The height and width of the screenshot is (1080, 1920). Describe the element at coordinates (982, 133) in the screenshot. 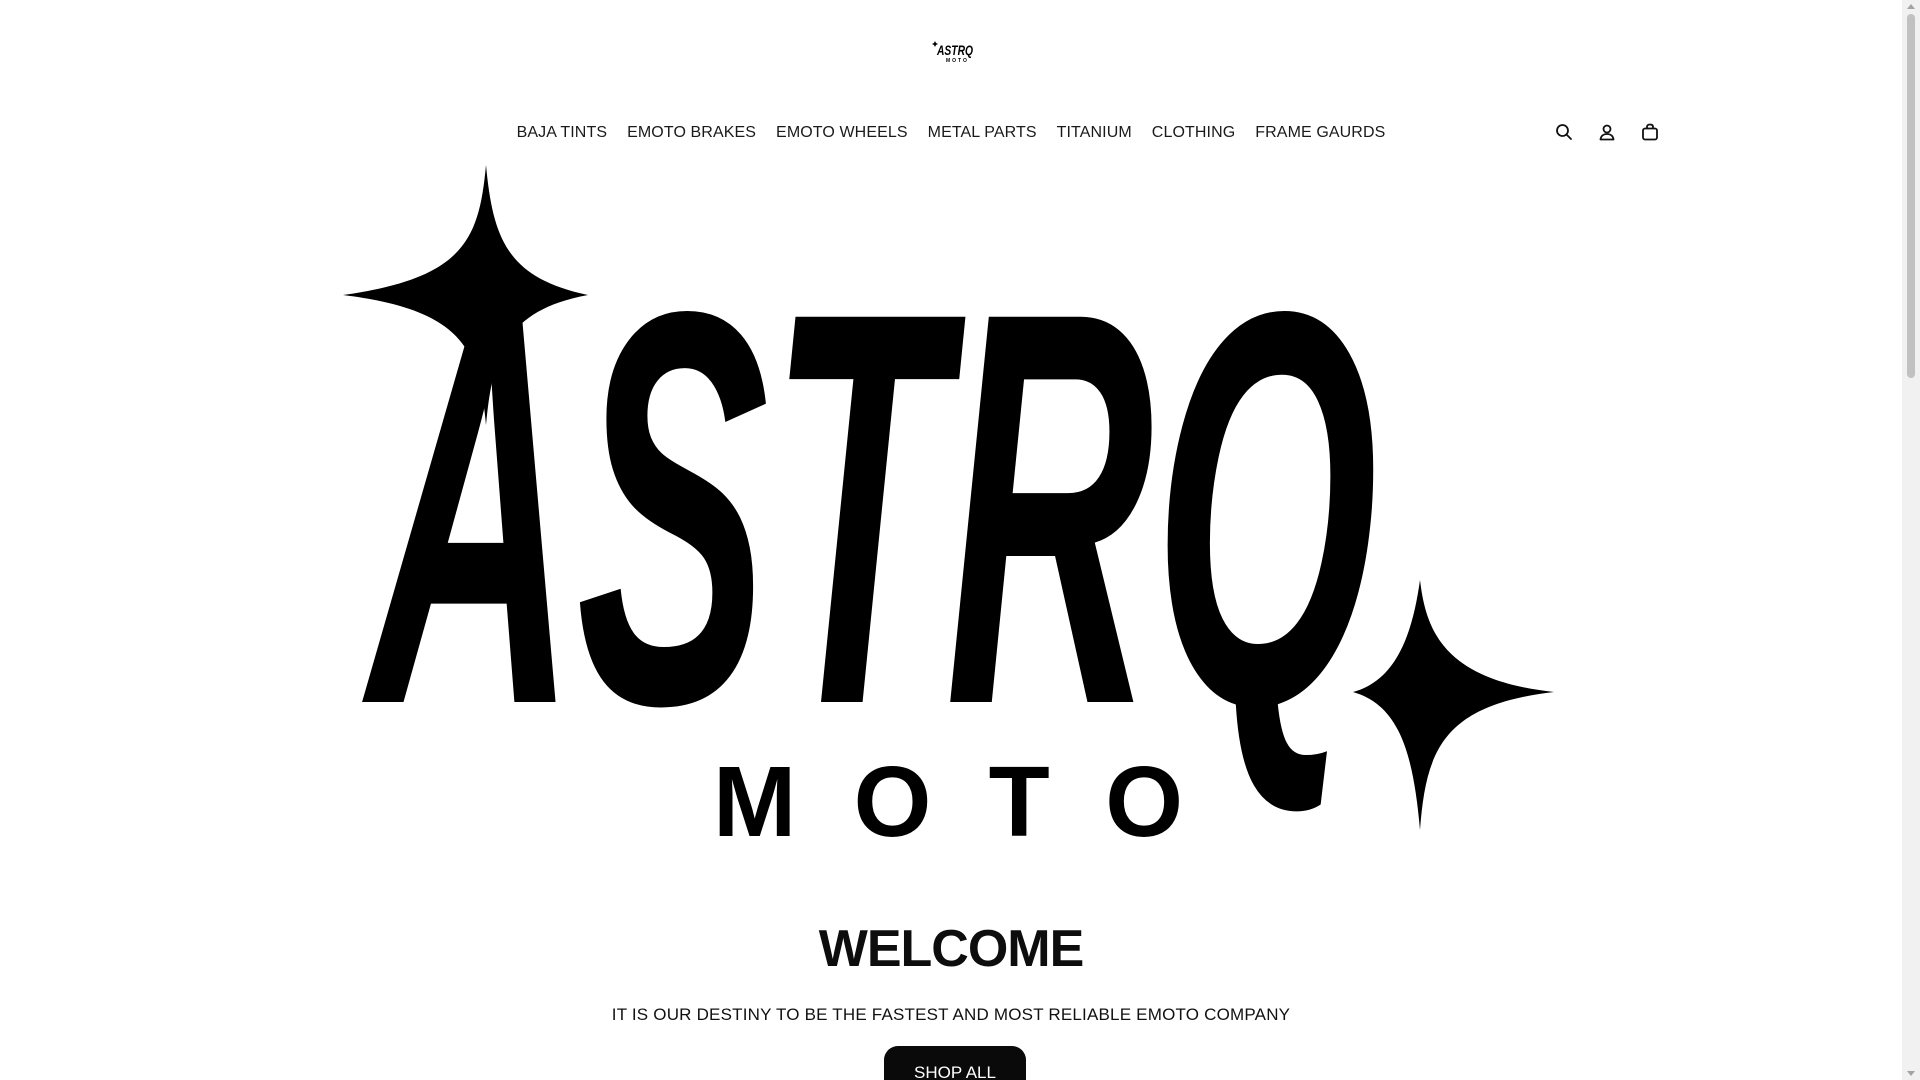

I see `nav-item-metal-parts: METAL PARTS` at that location.